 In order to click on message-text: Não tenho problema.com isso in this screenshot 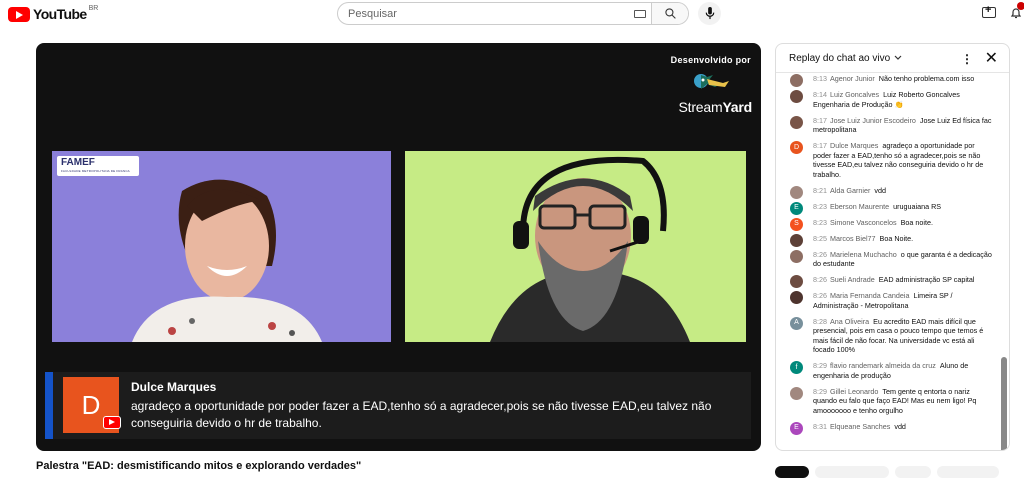, I will do `click(926, 78)`.